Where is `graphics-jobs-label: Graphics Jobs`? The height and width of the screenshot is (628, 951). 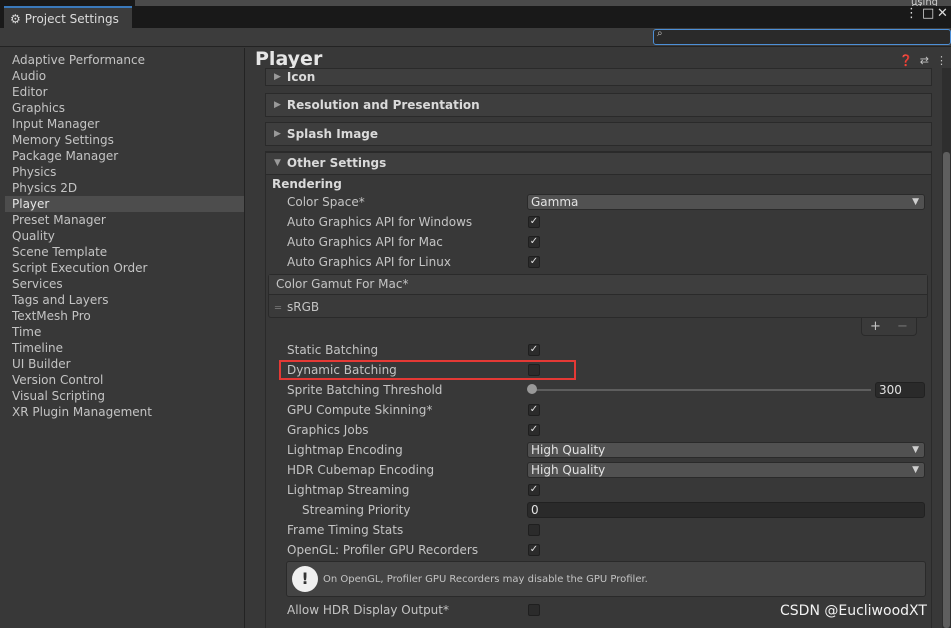
graphics-jobs-label: Graphics Jobs is located at coordinates (328, 430).